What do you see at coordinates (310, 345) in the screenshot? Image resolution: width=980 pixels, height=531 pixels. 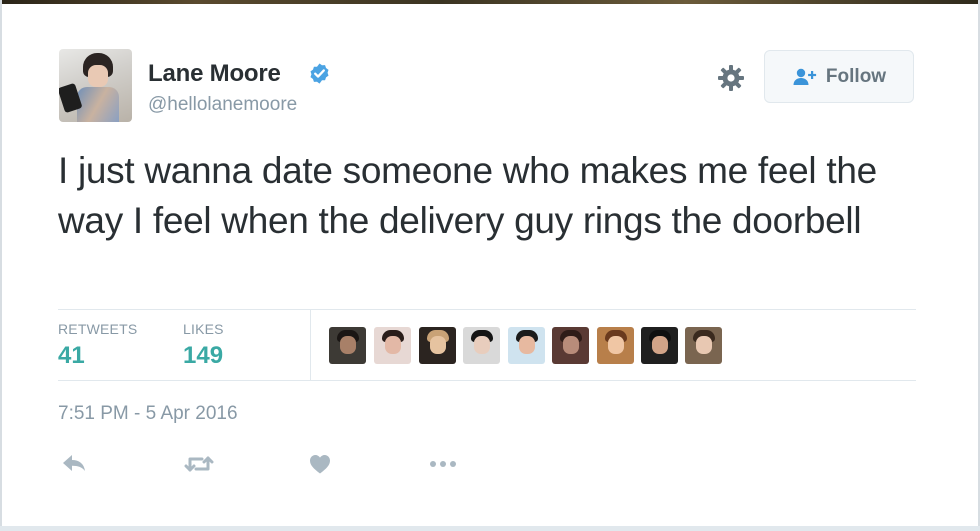 I see `stats-vertical-divider` at bounding box center [310, 345].